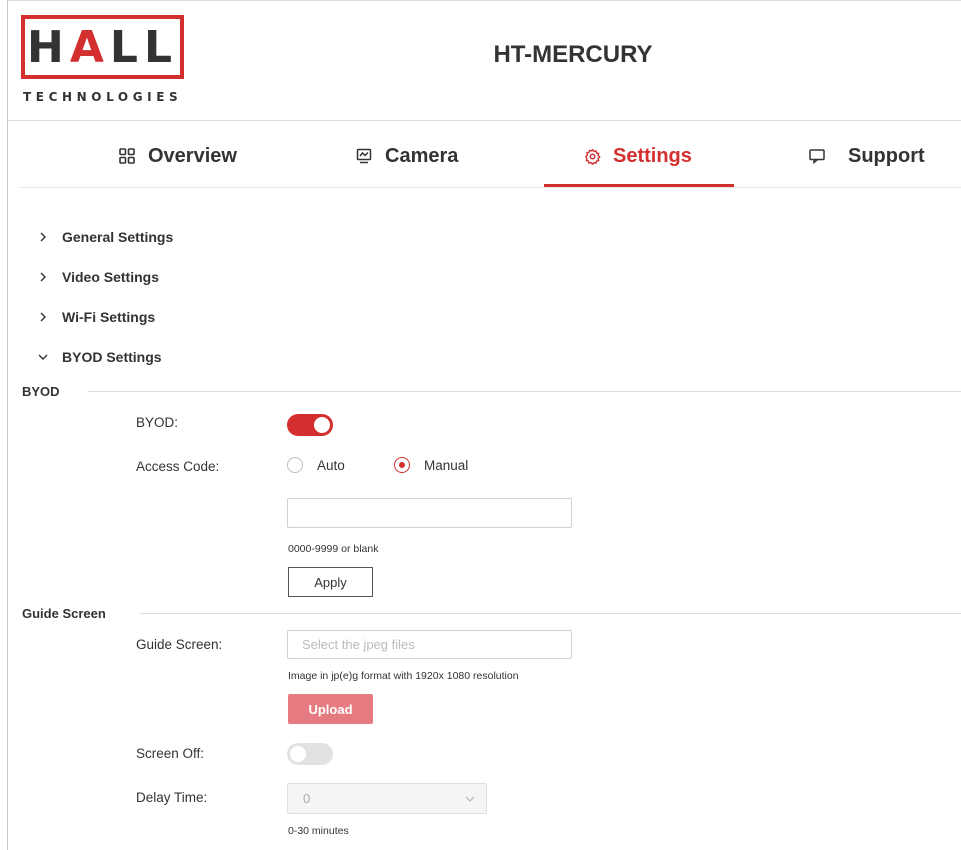 This screenshot has height=850, width=961. Describe the element at coordinates (330, 582) in the screenshot. I see `apply-button: Apply` at that location.